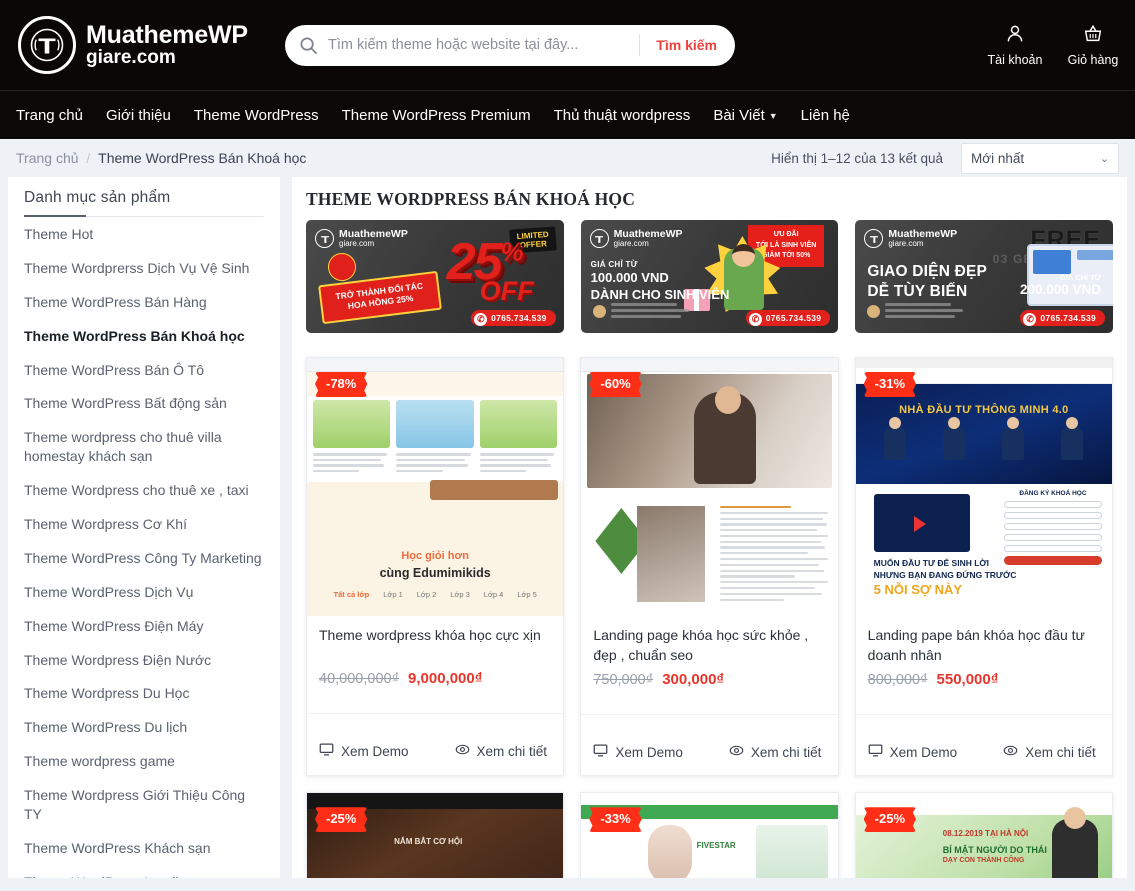 The width and height of the screenshot is (1135, 891). I want to click on product-price: 40,000,000₫ 9,000,000₫, so click(435, 678).